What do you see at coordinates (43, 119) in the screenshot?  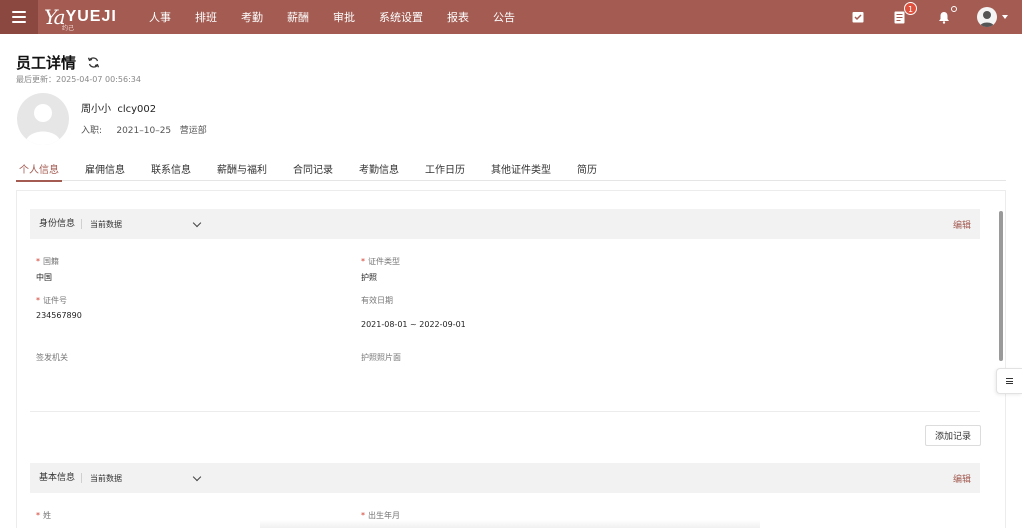 I see `employee-avatar` at bounding box center [43, 119].